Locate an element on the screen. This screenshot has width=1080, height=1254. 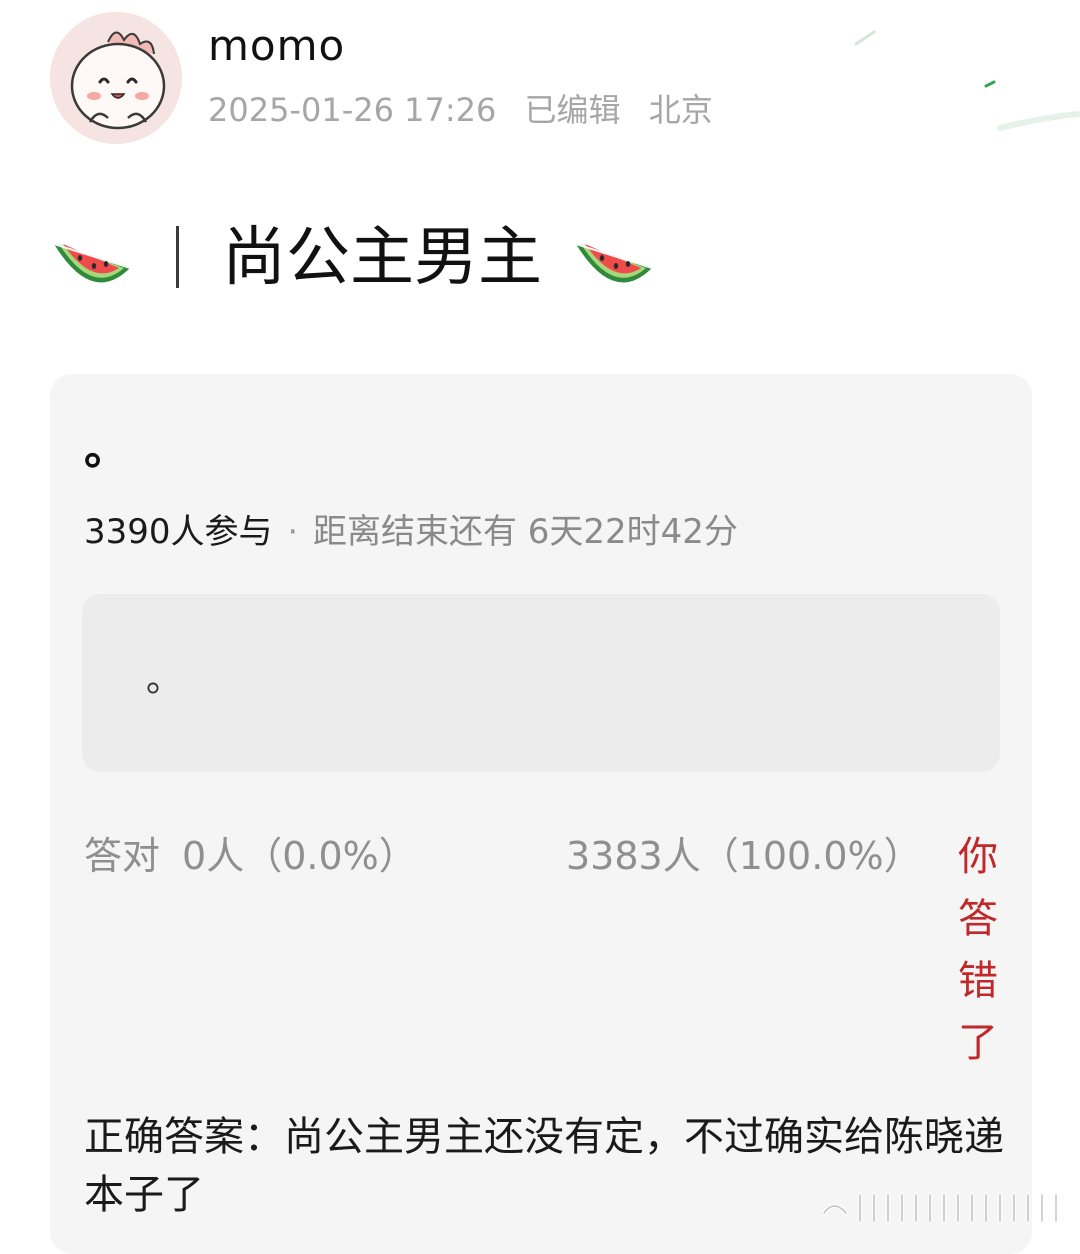
participant-count: 3390人参与 is located at coordinates (178, 532).